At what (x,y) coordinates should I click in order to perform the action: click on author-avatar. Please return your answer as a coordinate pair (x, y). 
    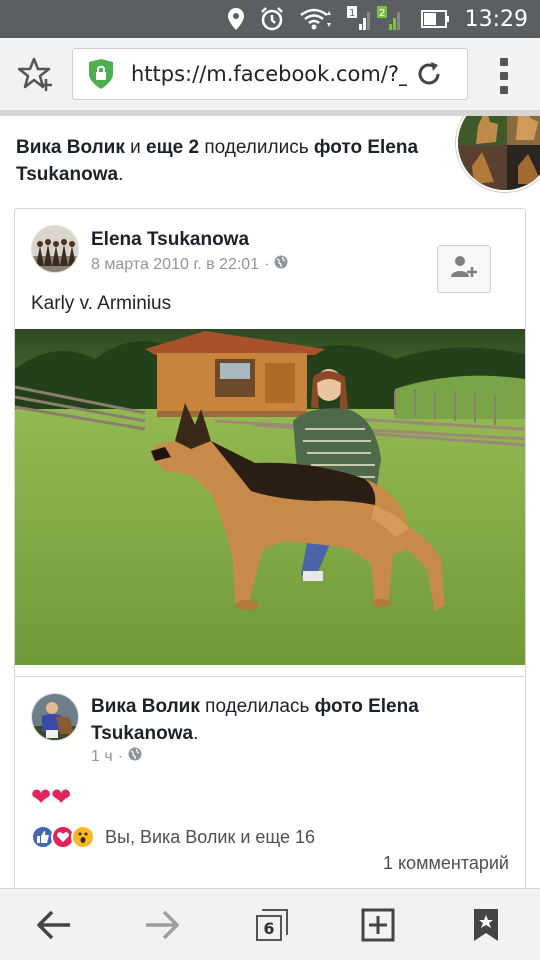
    Looking at the image, I should click on (55, 249).